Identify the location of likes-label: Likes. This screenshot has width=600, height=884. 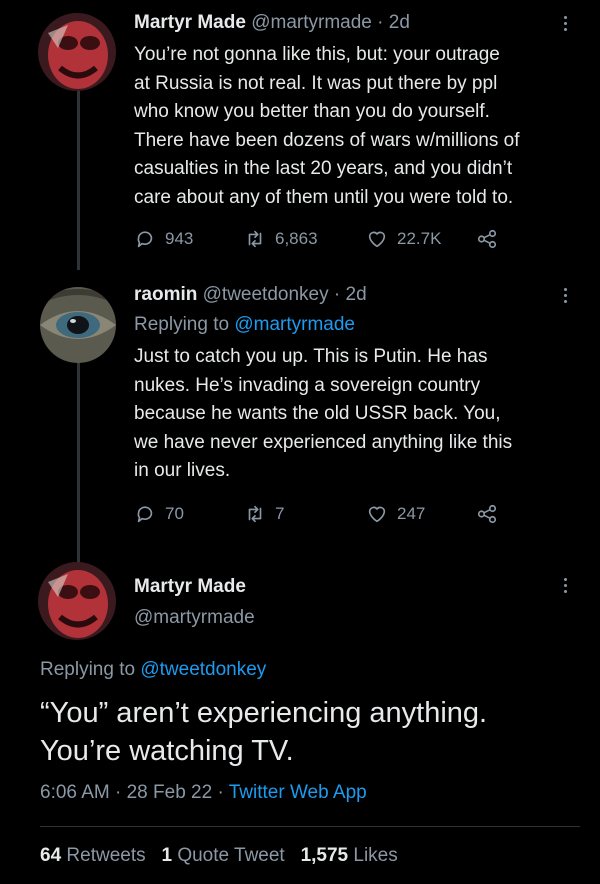
(375, 855).